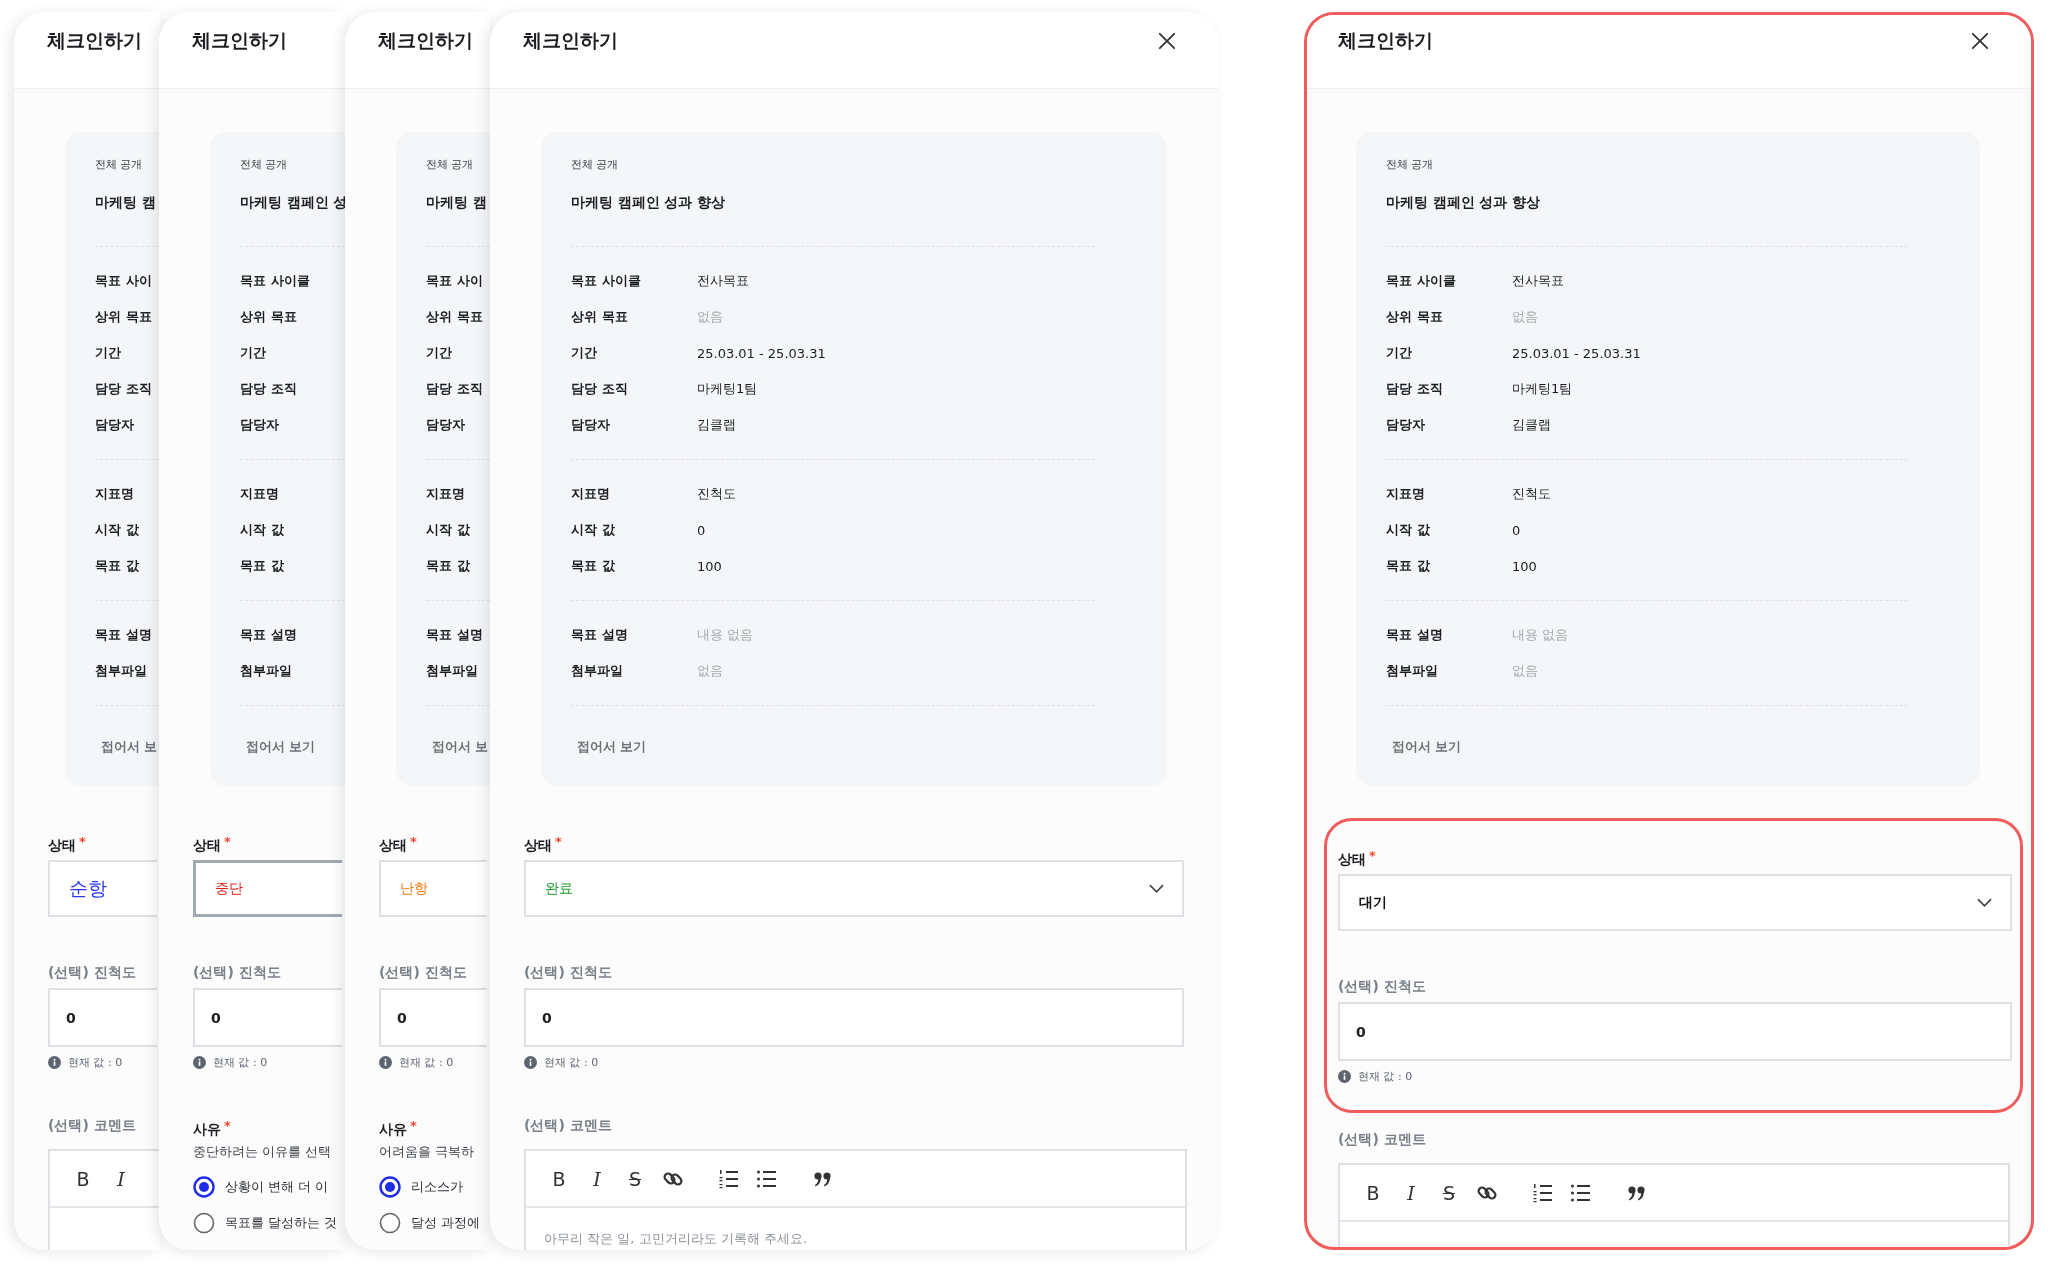 The width and height of the screenshot is (2048, 1265). Describe the element at coordinates (434, 1187) in the screenshot. I see `radio-option: 리소스가` at that location.